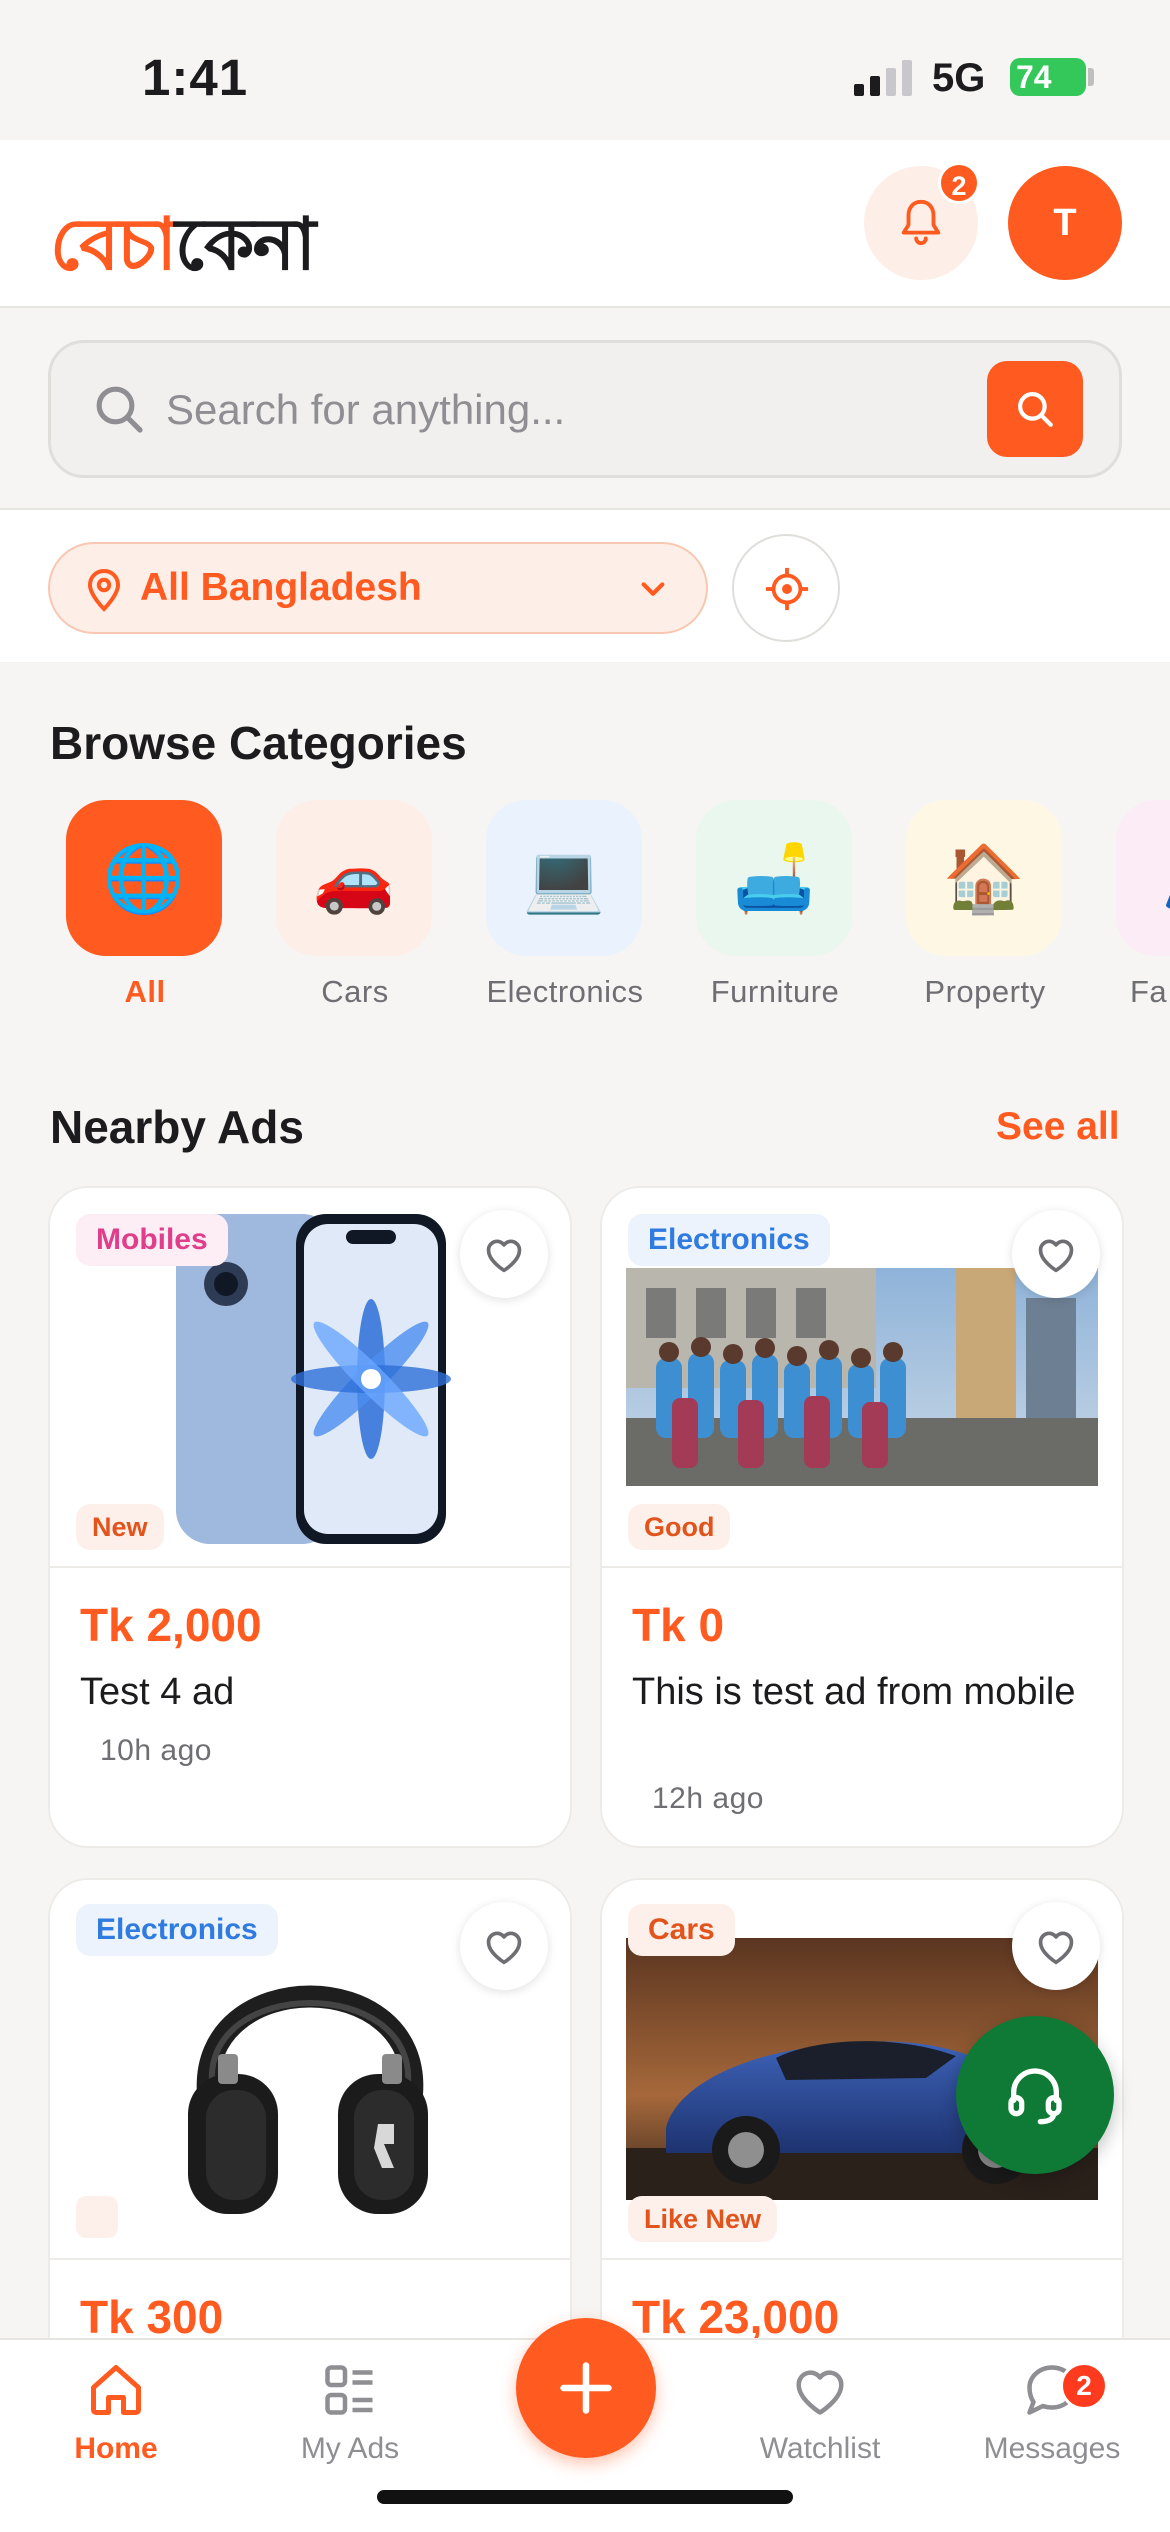 This screenshot has width=1170, height=2532. Describe the element at coordinates (157, 1692) in the screenshot. I see `ad-title: Test 4 ad` at that location.